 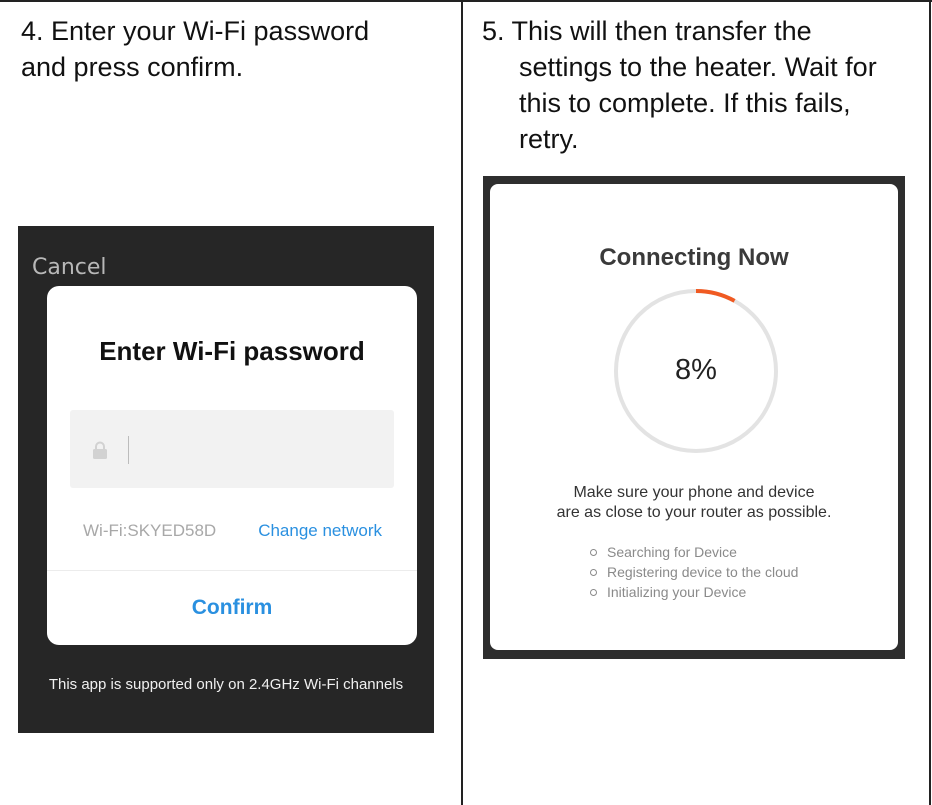 What do you see at coordinates (232, 608) in the screenshot?
I see `confirm-button: Confirm` at bounding box center [232, 608].